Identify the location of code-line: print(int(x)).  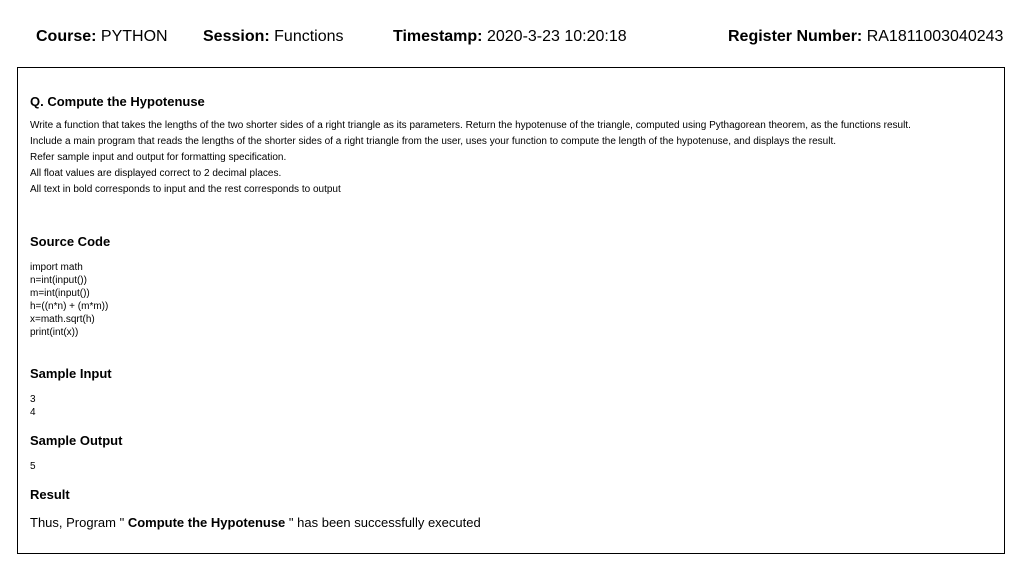
(54, 332).